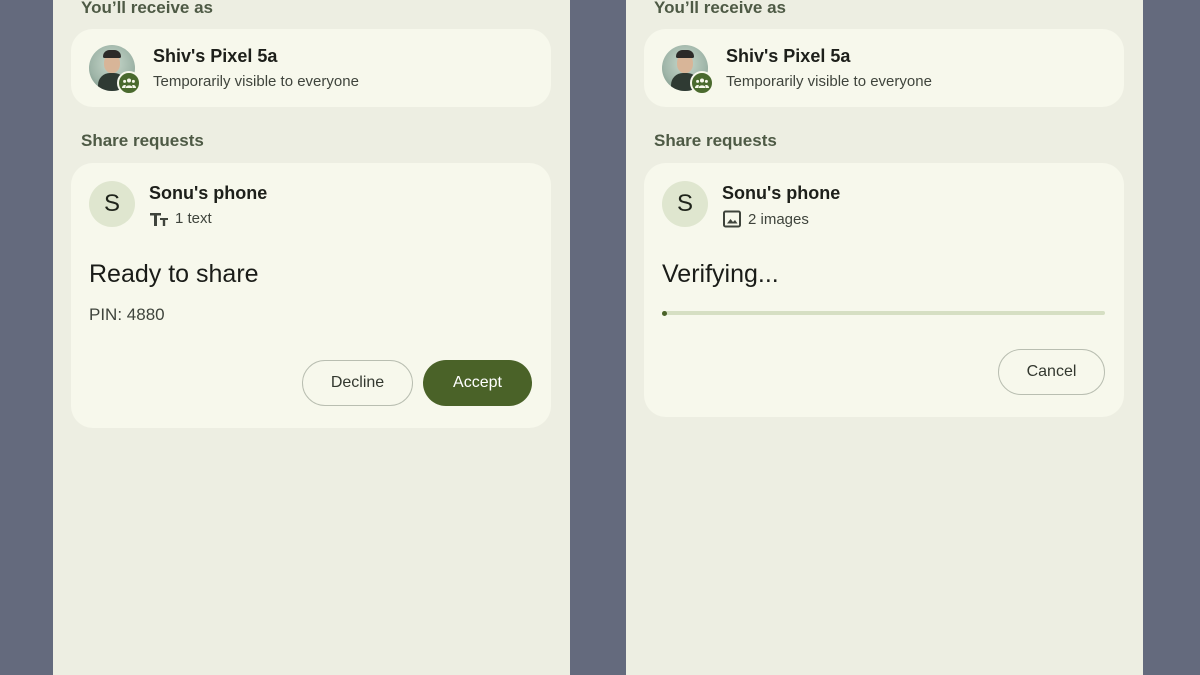 The image size is (1200, 675). Describe the element at coordinates (193, 218) in the screenshot. I see `payload-label: 1 text` at that location.